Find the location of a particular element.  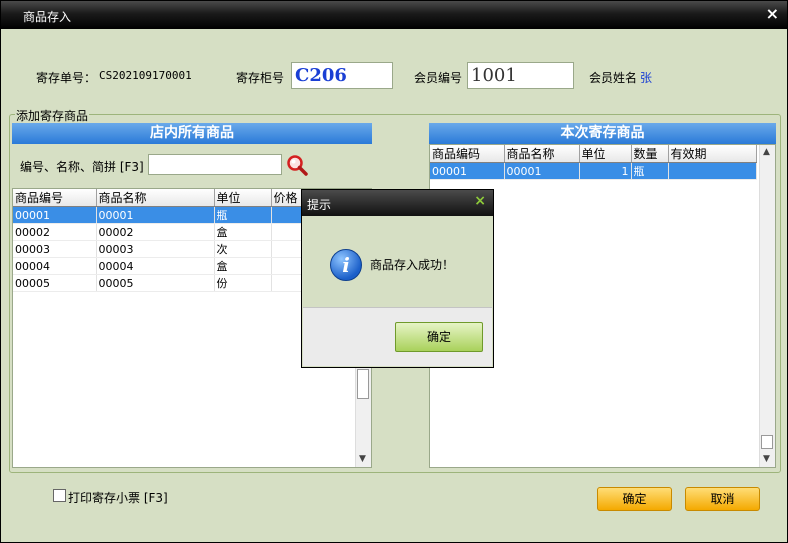

scroll-up-arrow-icon: ▲ is located at coordinates (766, 152).